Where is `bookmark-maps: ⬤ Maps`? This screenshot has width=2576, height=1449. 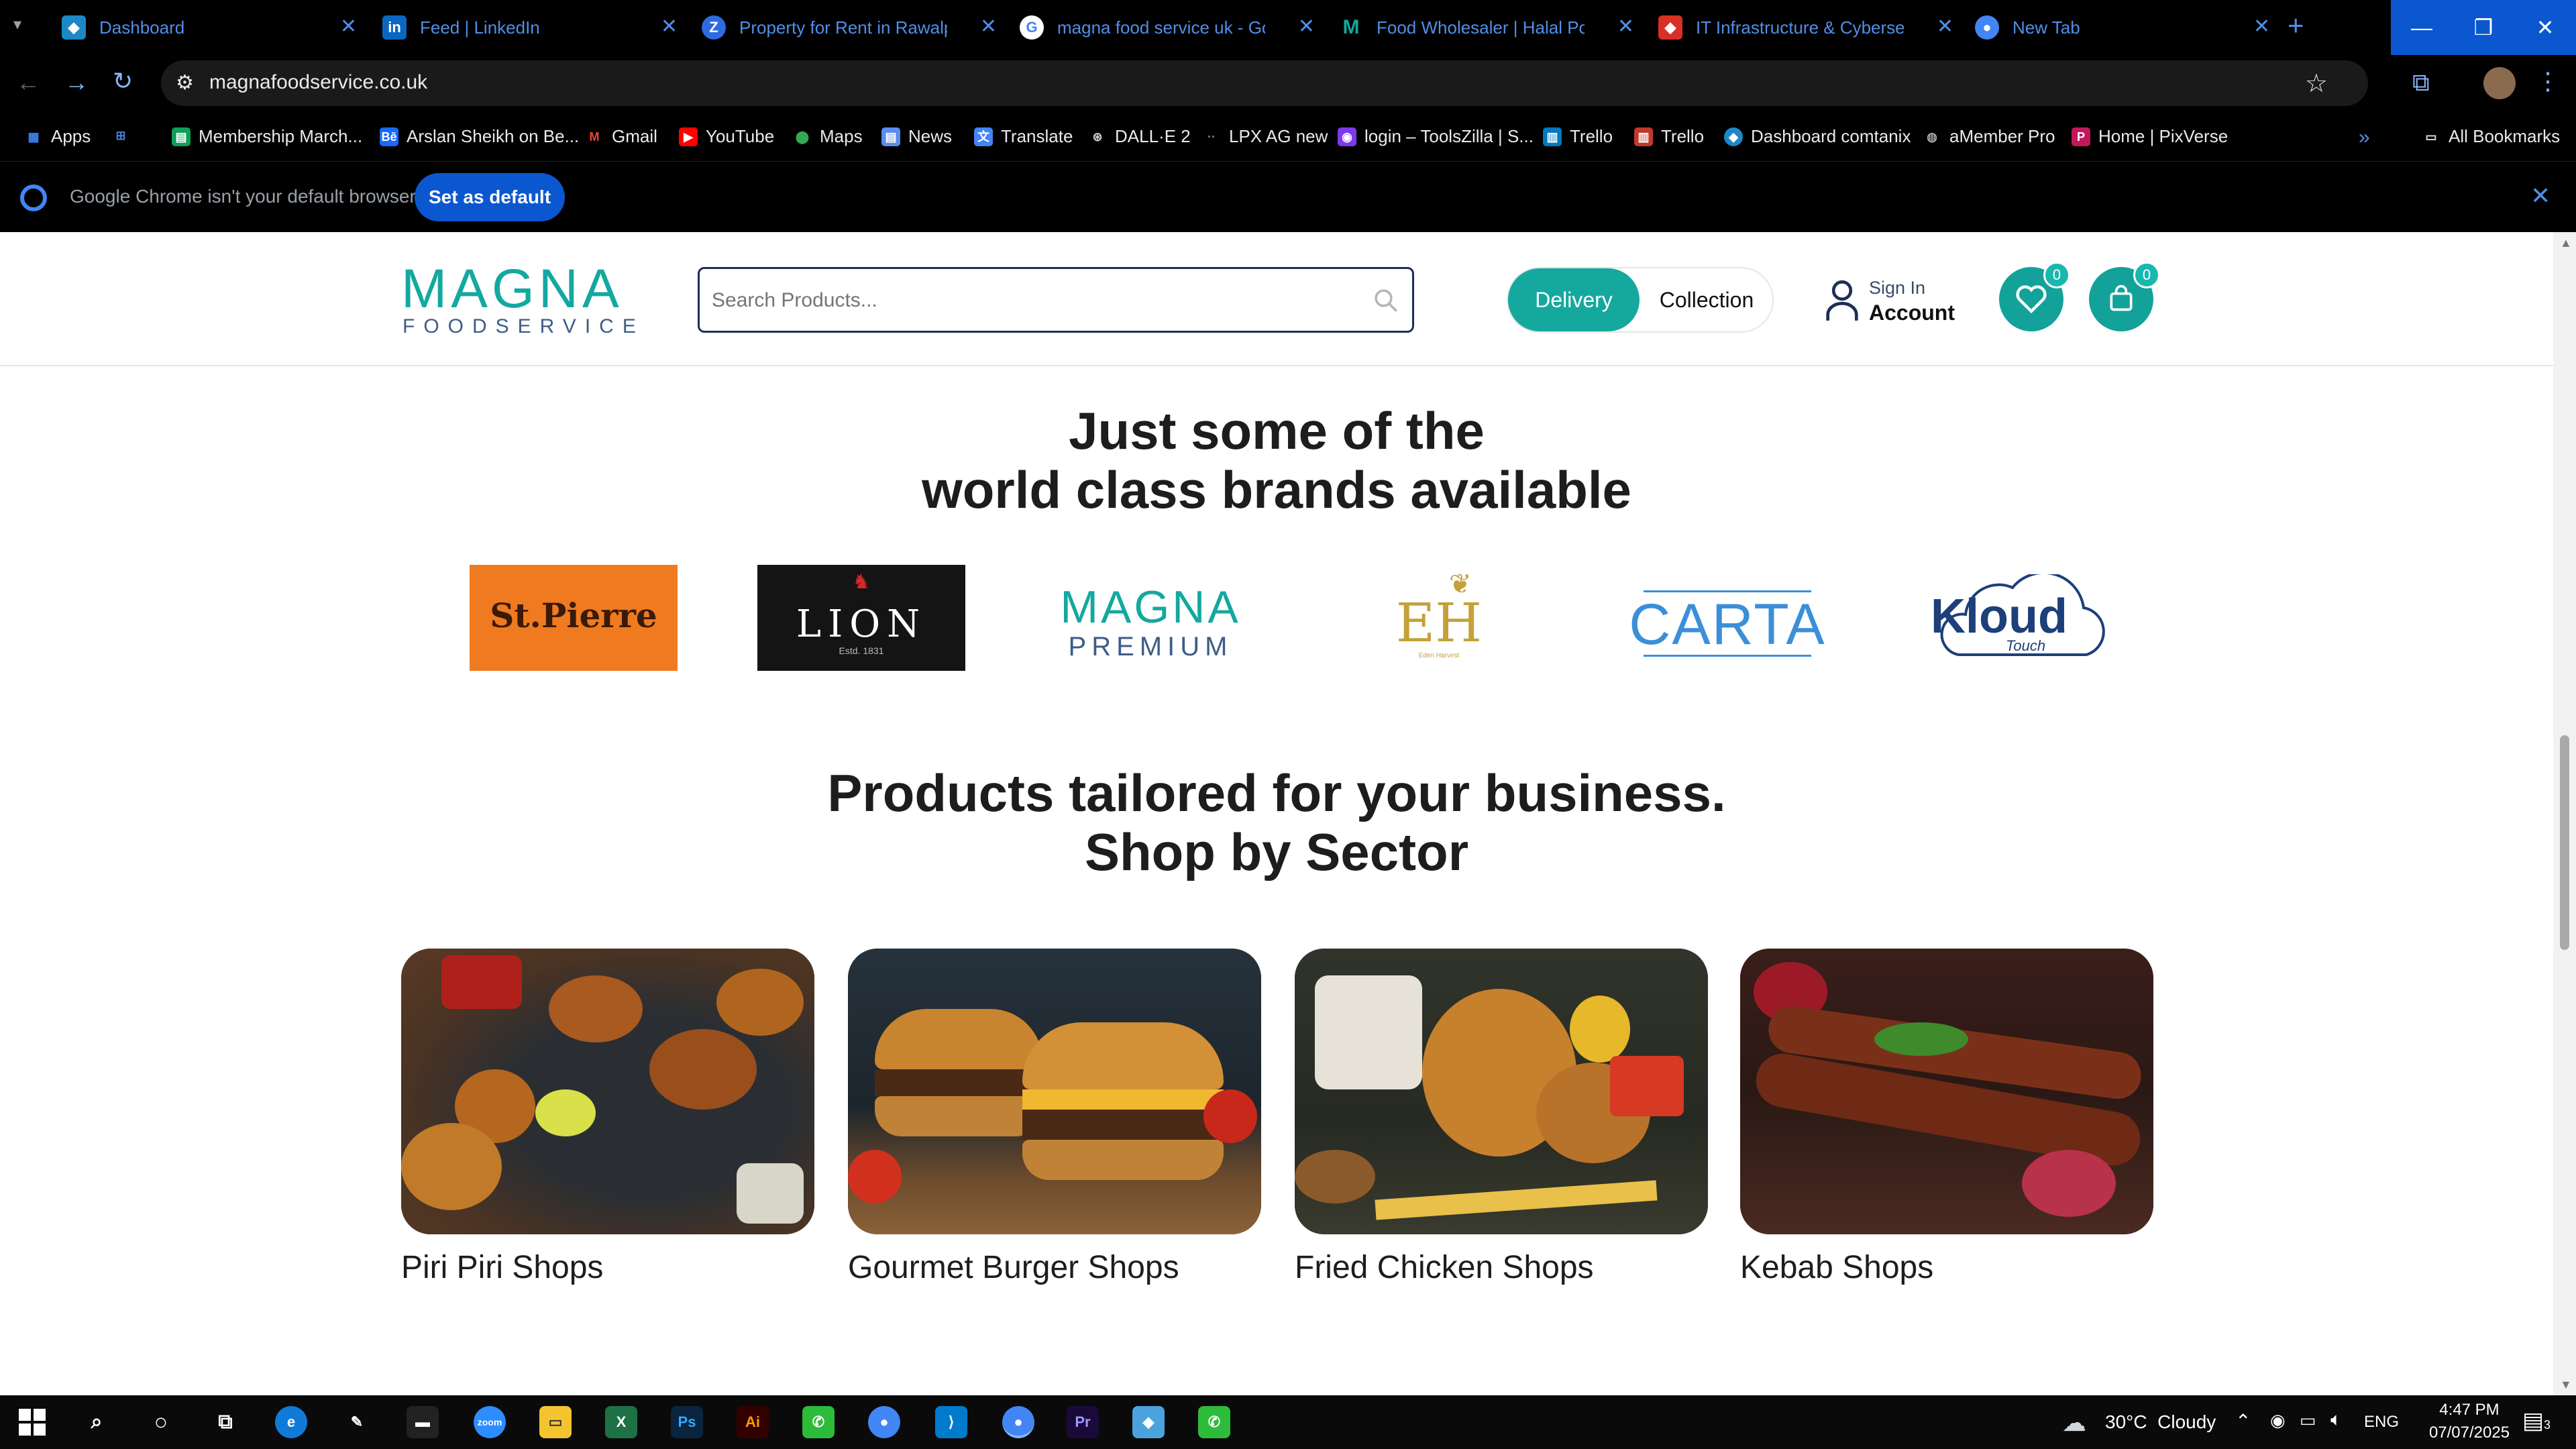
bookmark-maps: ⬤ Maps is located at coordinates (828, 136).